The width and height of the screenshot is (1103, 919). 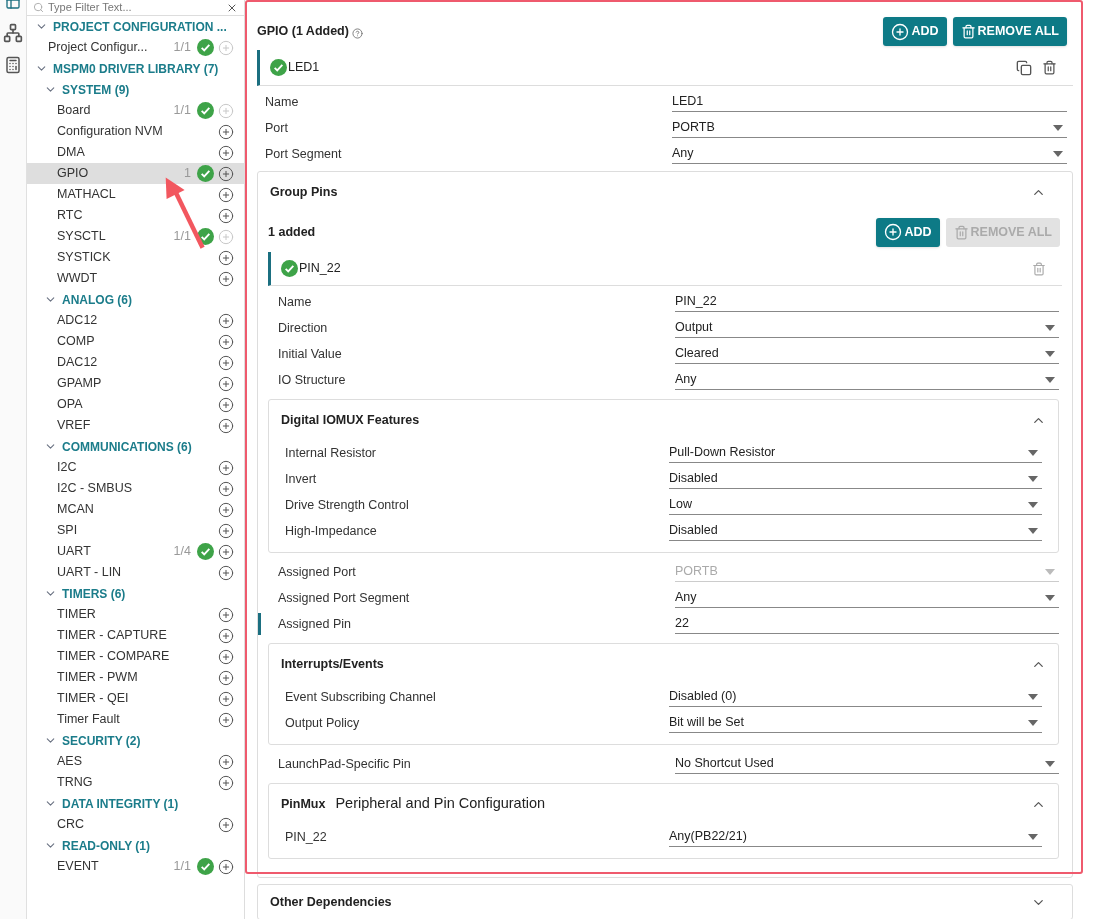 What do you see at coordinates (120, 803) in the screenshot?
I see `tree-group-label: DATA INTEGRITY (1)` at bounding box center [120, 803].